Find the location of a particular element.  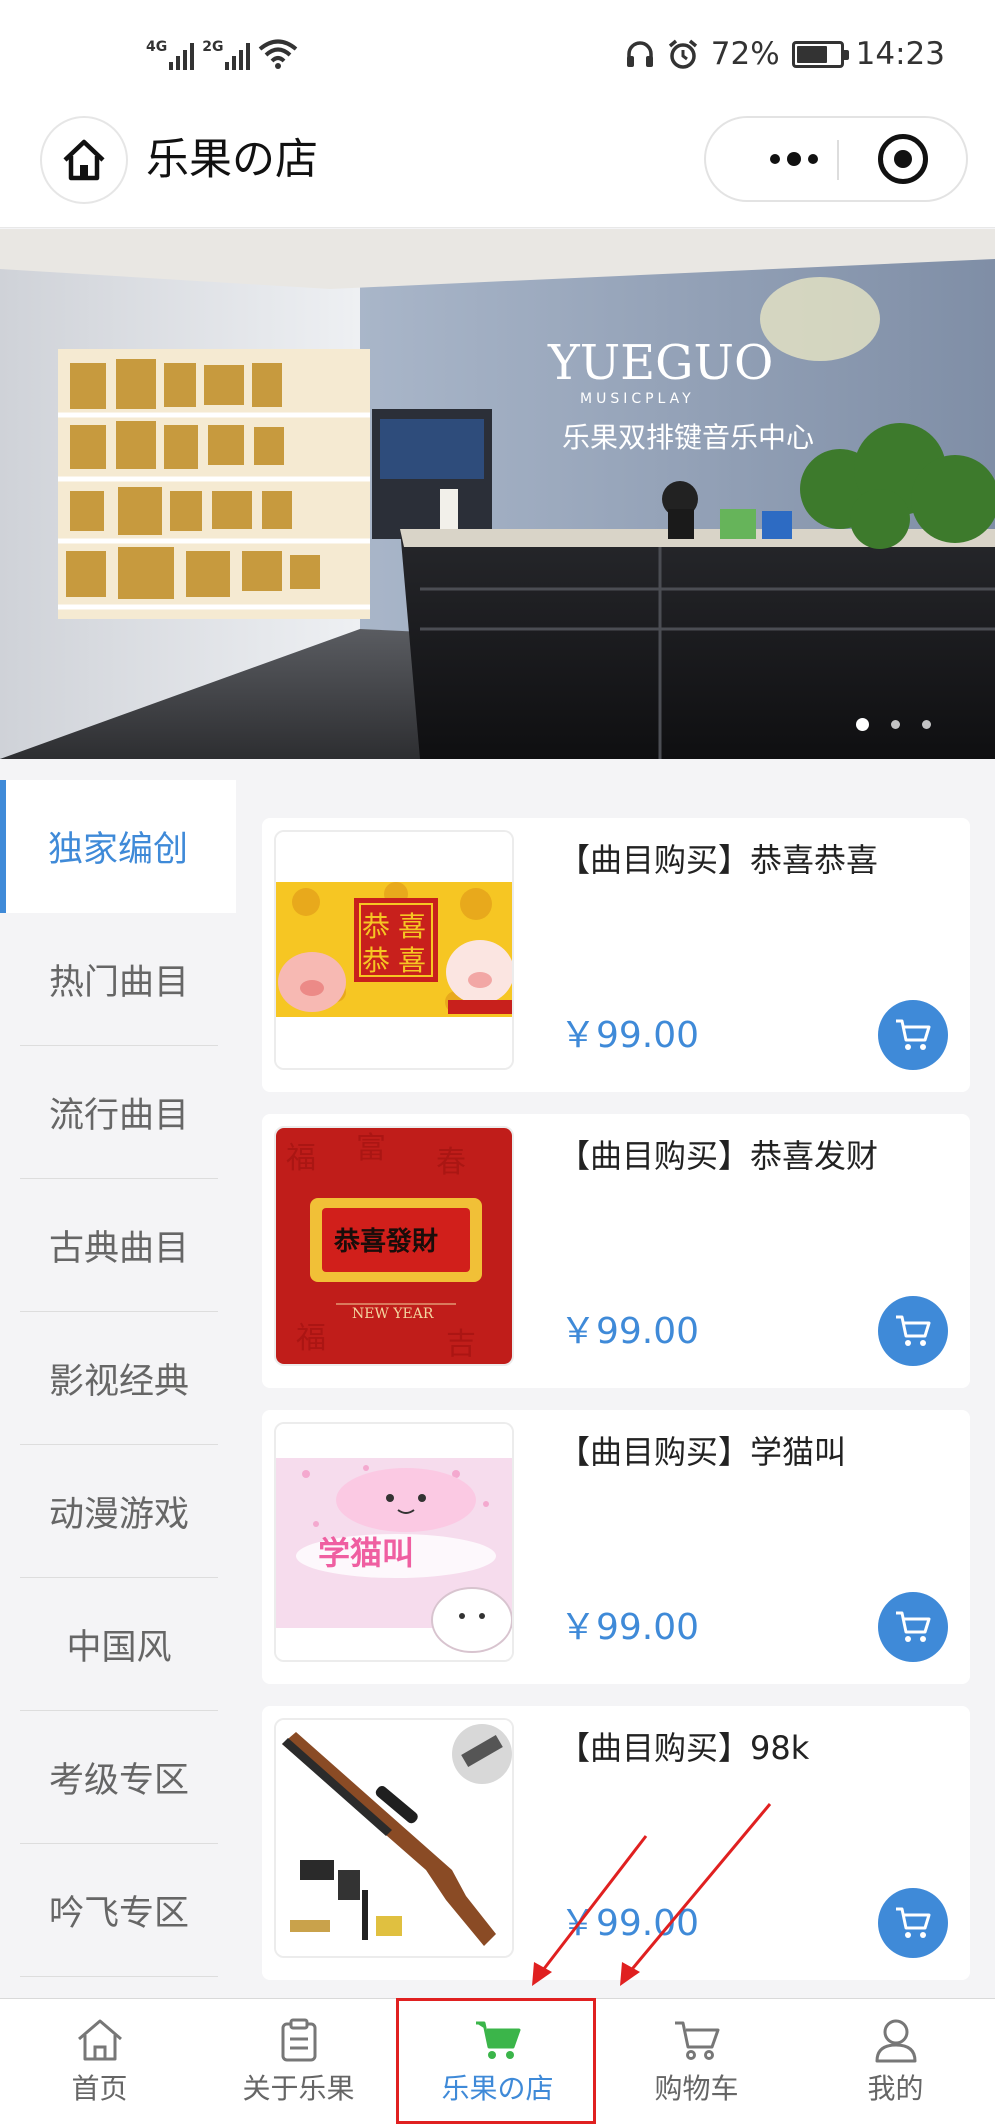

signal-2g: 2G is located at coordinates (226, 54).